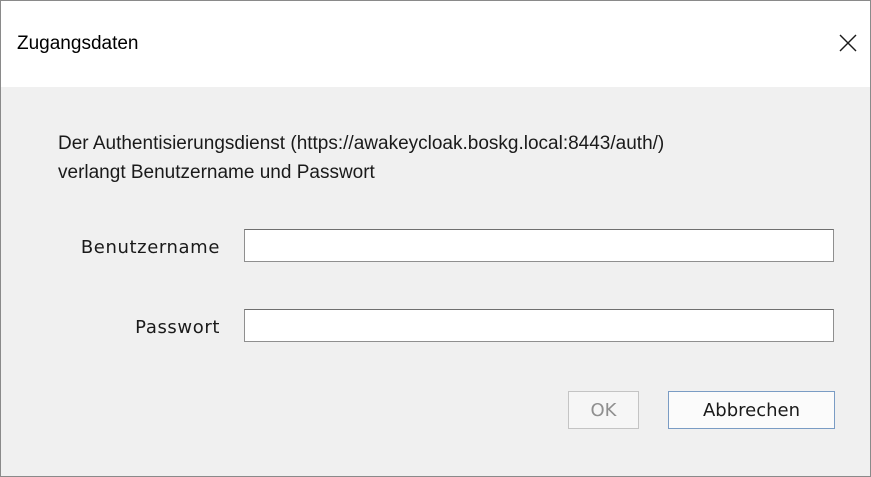 This screenshot has height=477, width=871. What do you see at coordinates (751, 410) in the screenshot?
I see `cancel-button: Abbrechen` at bounding box center [751, 410].